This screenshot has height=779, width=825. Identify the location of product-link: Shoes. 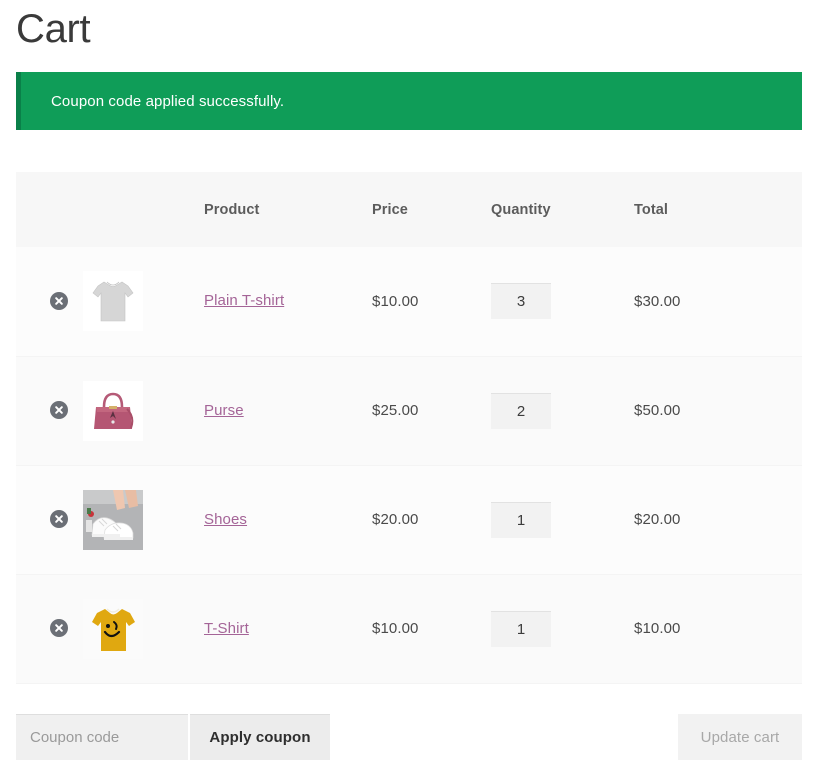
(225, 519).